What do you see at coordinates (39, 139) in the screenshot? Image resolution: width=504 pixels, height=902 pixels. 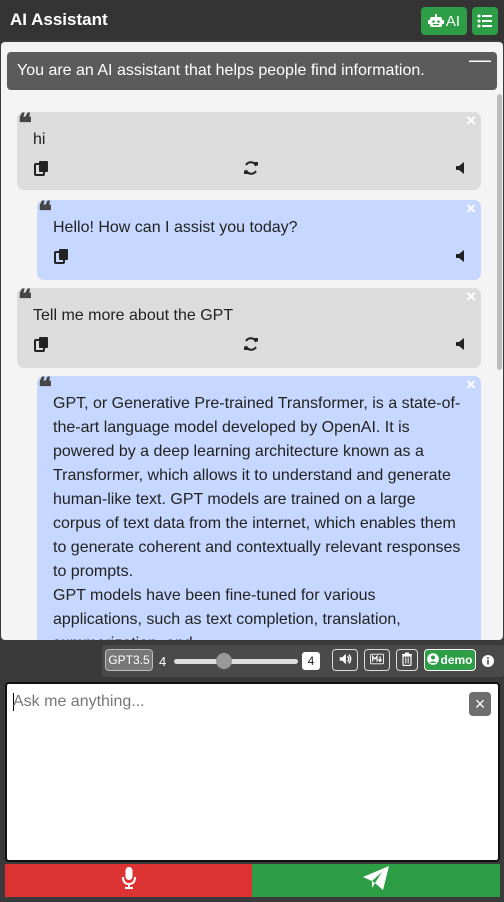 I see `message-text: hi` at bounding box center [39, 139].